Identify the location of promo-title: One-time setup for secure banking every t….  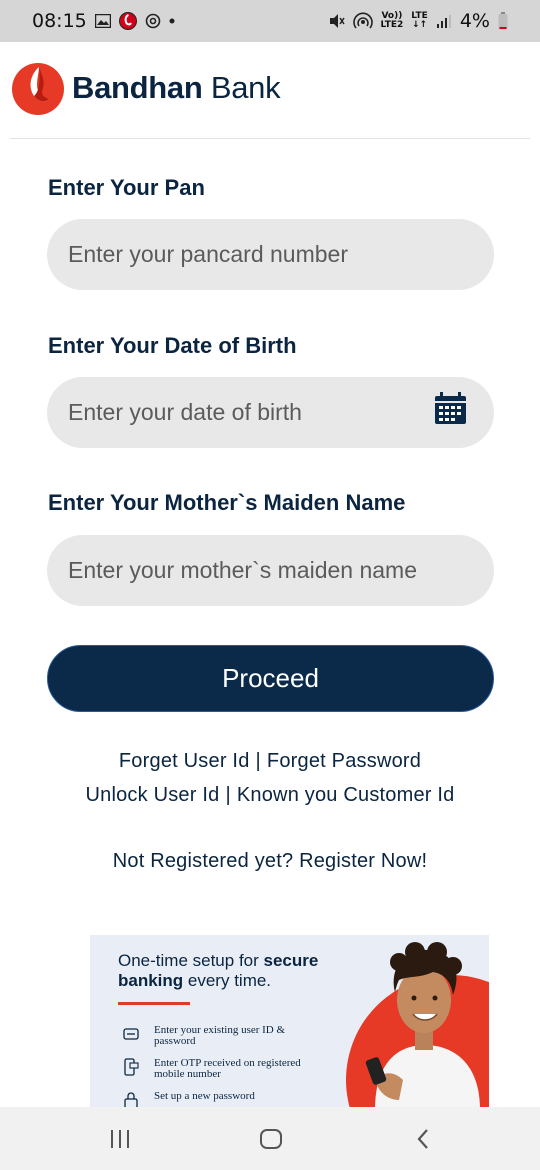
(218, 971).